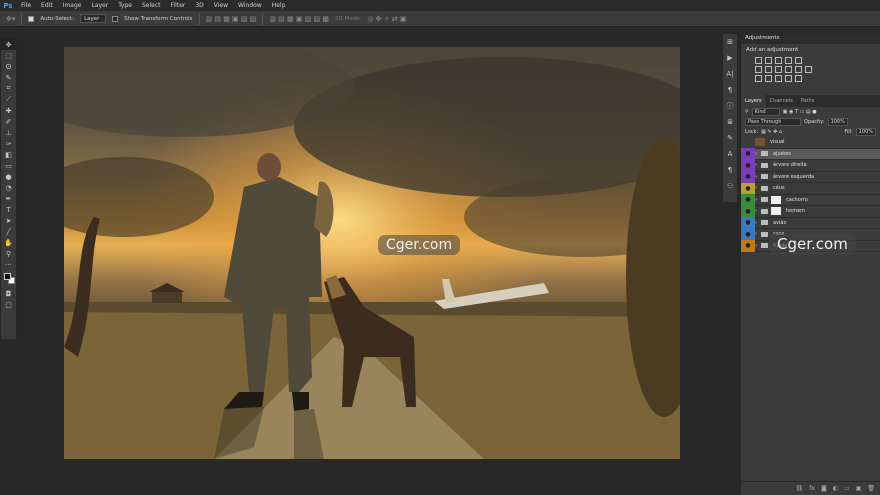 The width and height of the screenshot is (880, 495). What do you see at coordinates (8, 264) in the screenshot?
I see `more-tools-icon: ···` at bounding box center [8, 264].